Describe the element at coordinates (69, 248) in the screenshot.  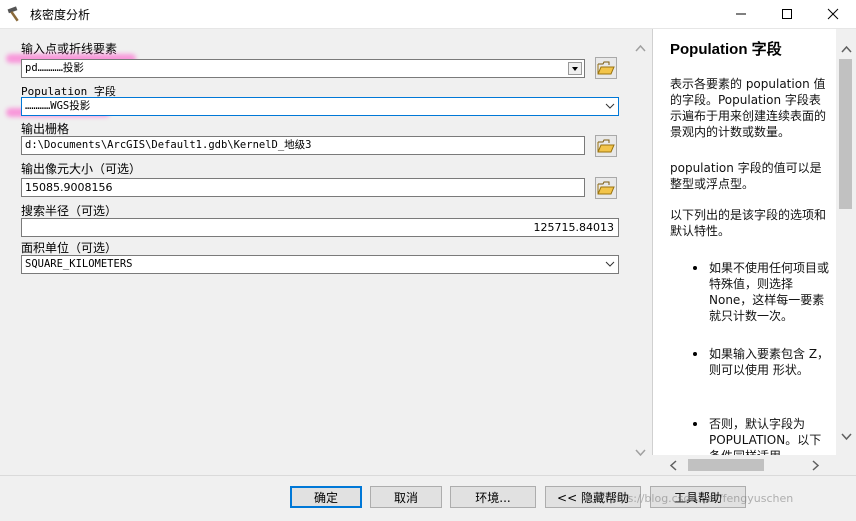
I see `area-units-label: 面积单位（可选）` at that location.